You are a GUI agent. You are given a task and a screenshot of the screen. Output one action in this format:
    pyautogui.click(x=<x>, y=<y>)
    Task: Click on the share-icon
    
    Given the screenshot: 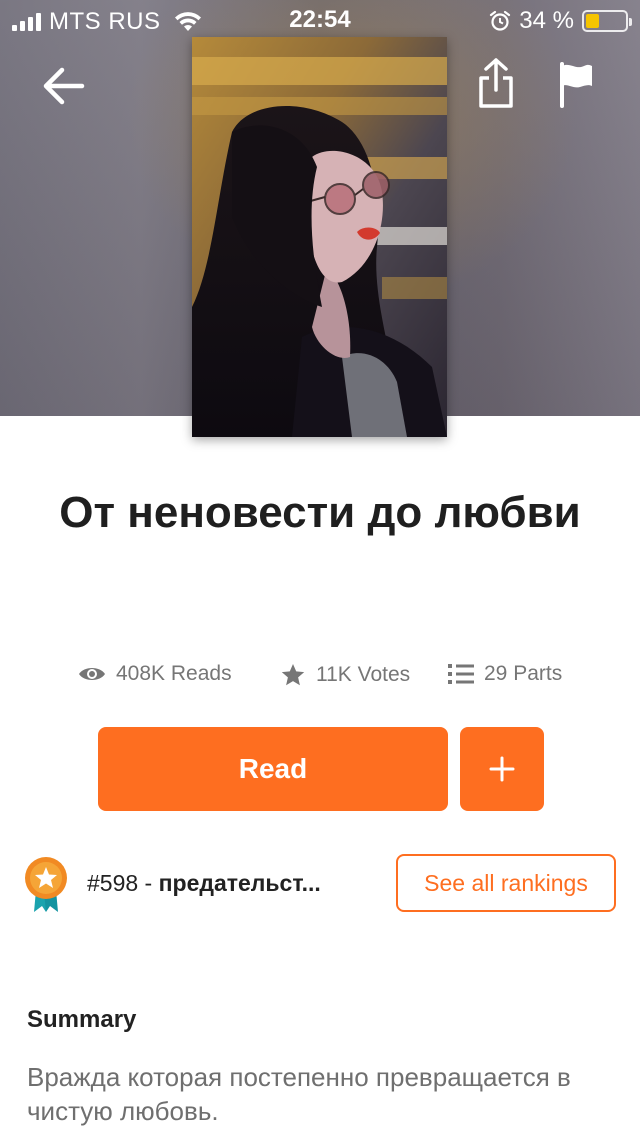 What is the action you would take?
    pyautogui.click(x=496, y=83)
    